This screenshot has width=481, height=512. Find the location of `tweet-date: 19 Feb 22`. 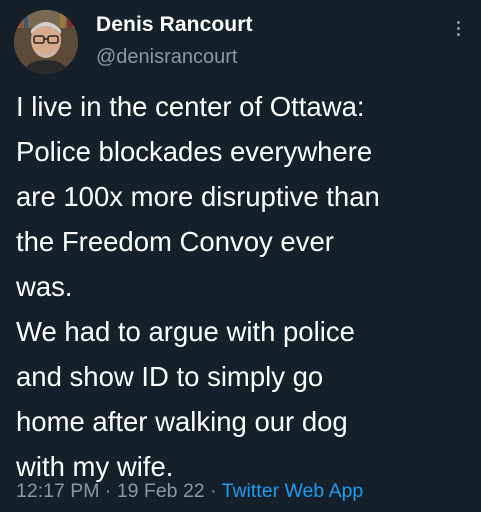

tweet-date: 19 Feb 22 is located at coordinates (161, 491).